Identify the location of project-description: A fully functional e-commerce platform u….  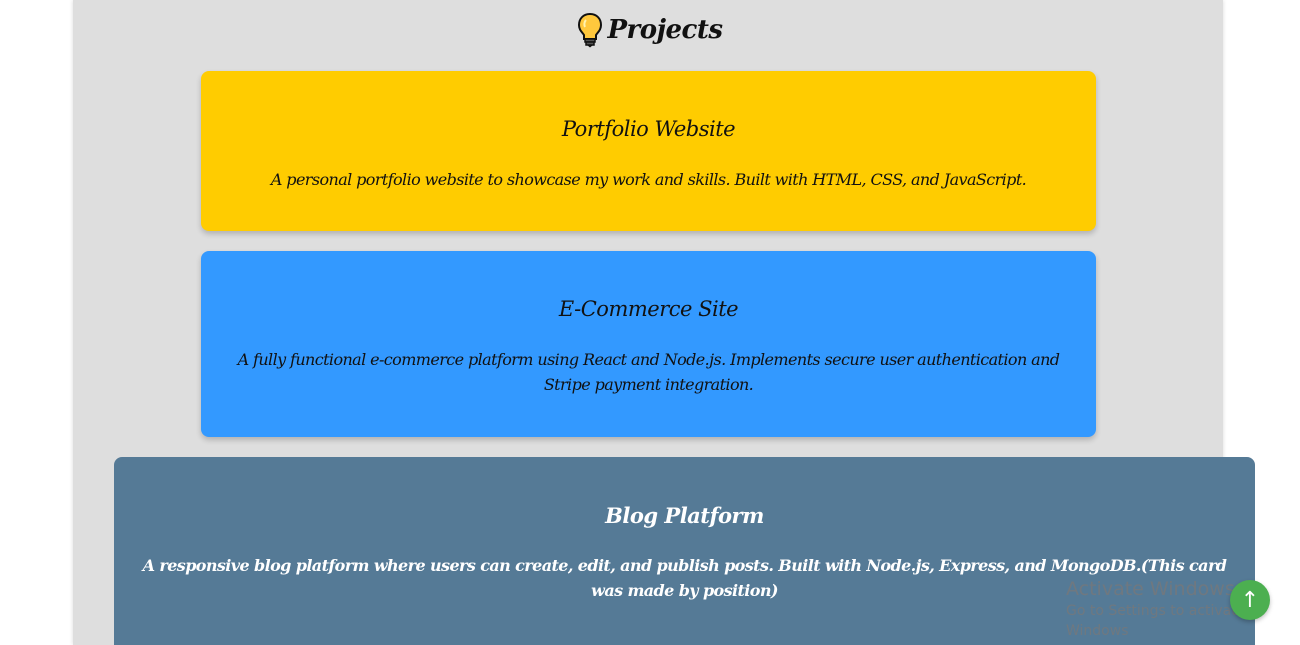
(648, 372).